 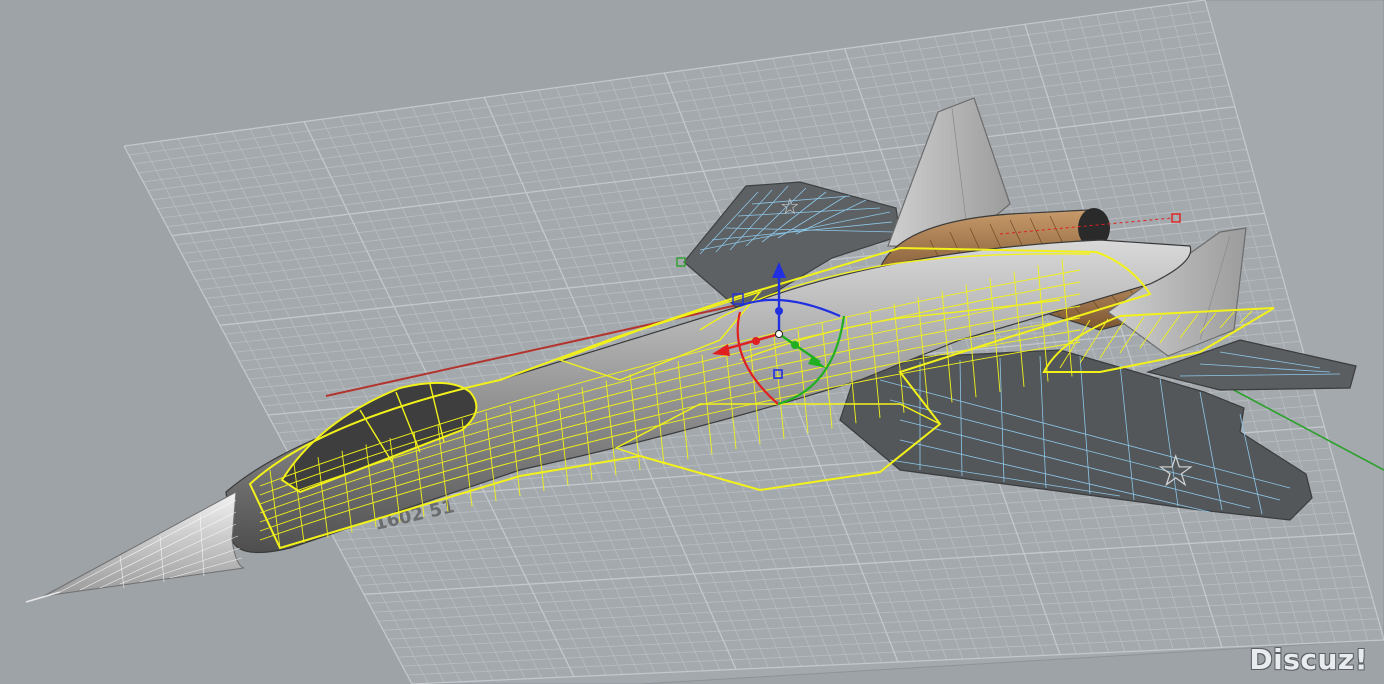 I want to click on watermark: Discuz!, so click(x=1308, y=659).